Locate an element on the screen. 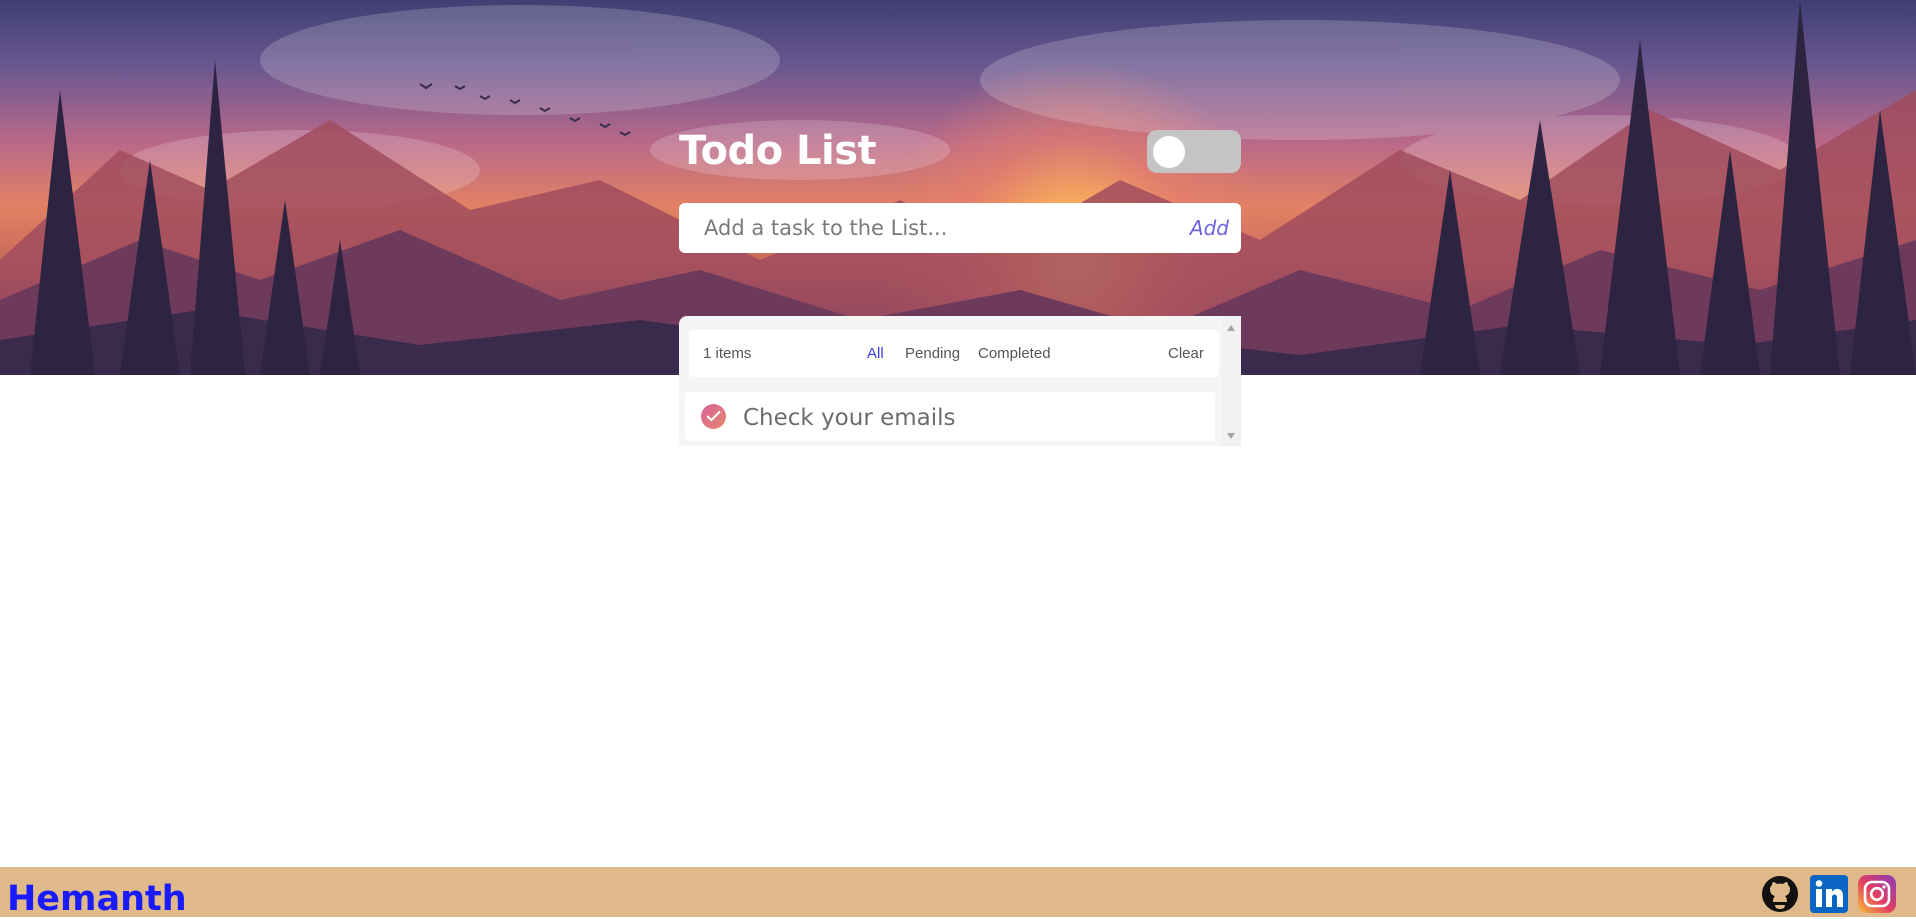 The height and width of the screenshot is (919, 1916). list-controls: 1 items All Pending Completed Clear is located at coordinates (954, 353).